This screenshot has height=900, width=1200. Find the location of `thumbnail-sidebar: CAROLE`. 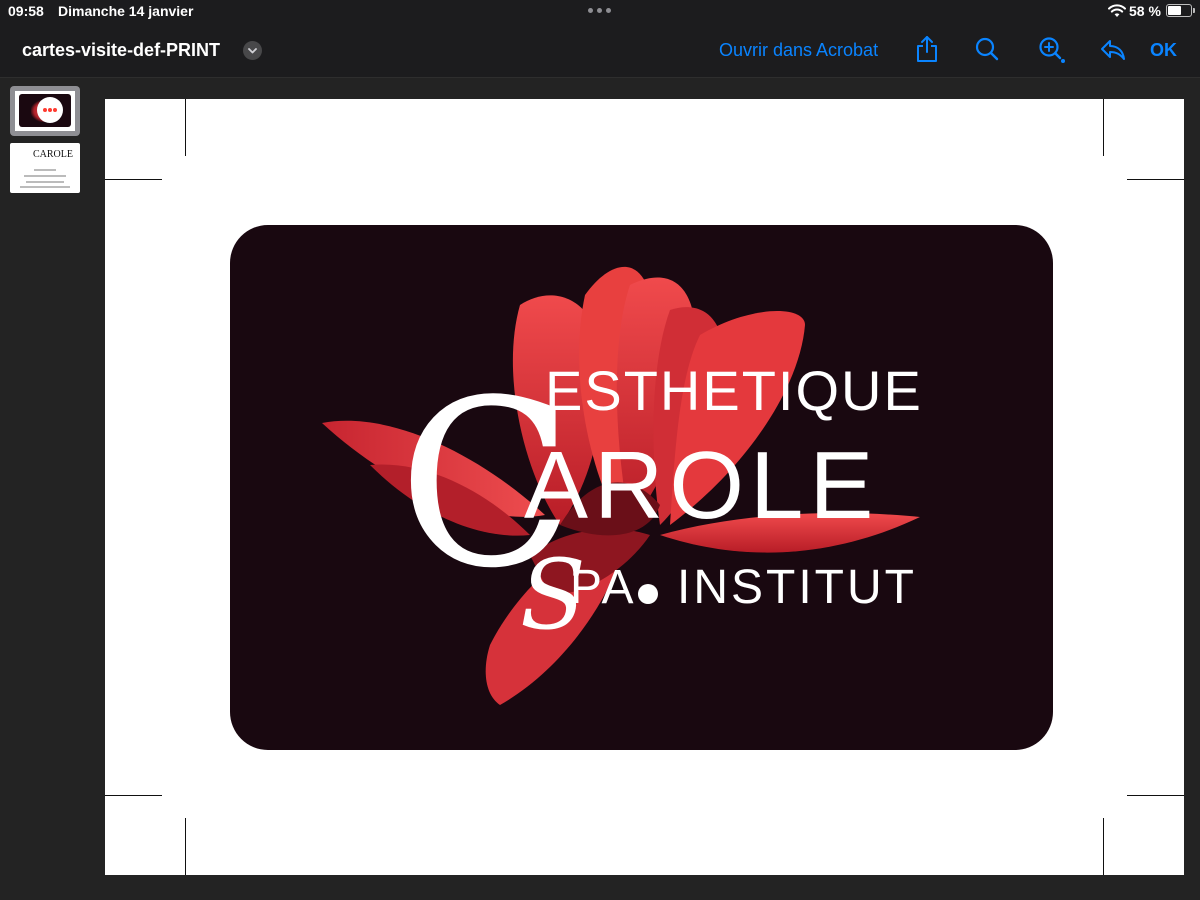

thumbnail-sidebar: CAROLE is located at coordinates (45, 489).